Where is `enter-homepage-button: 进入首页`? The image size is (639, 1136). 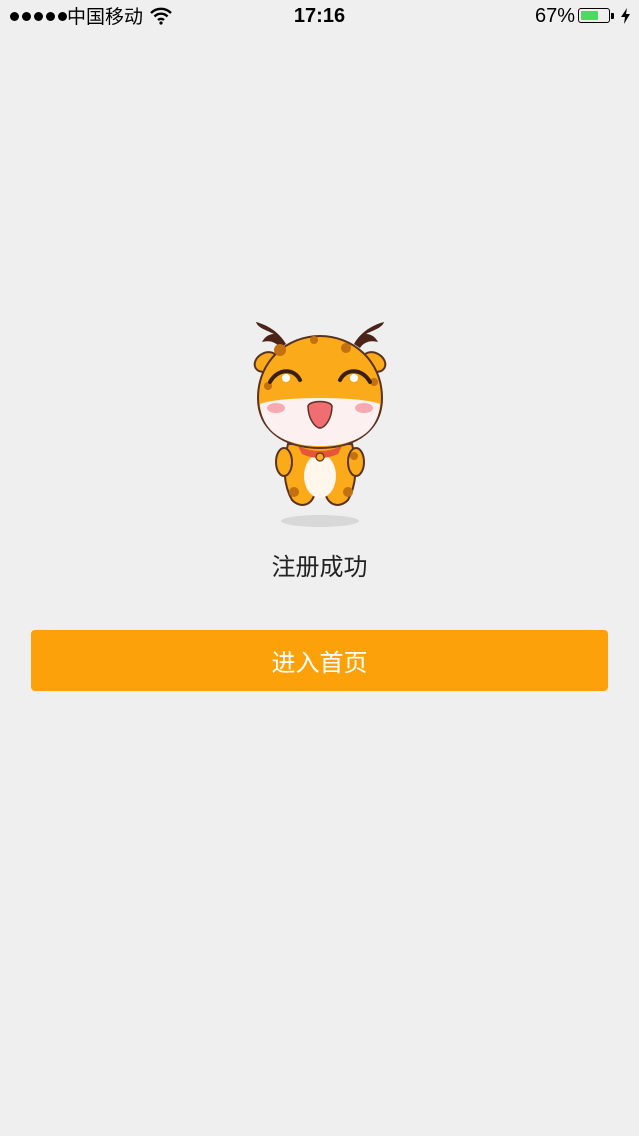 enter-homepage-button: 进入首页 is located at coordinates (319, 660).